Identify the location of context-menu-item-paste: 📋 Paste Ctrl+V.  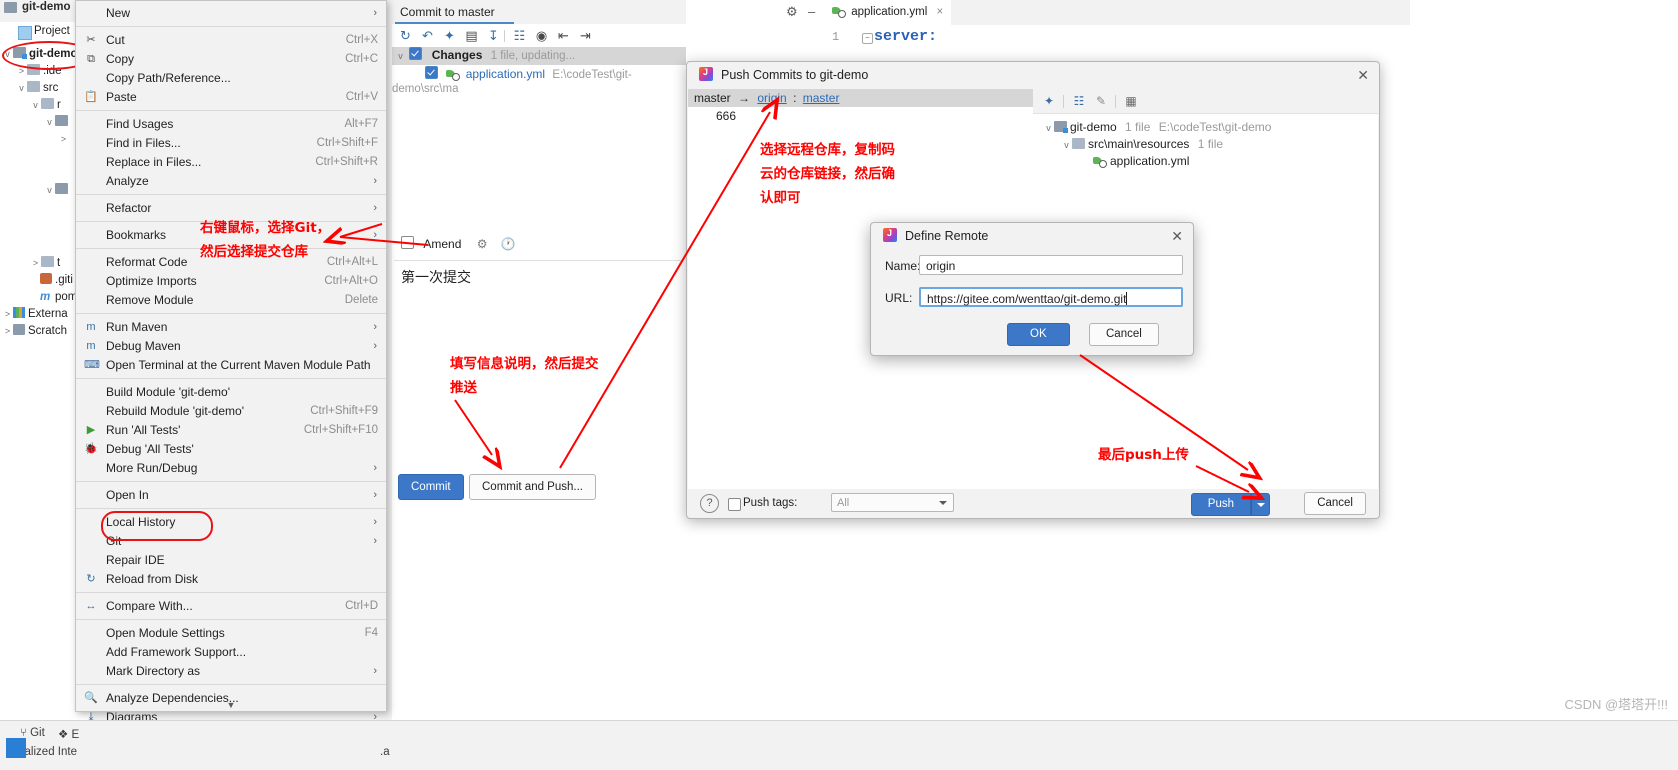
(231, 97).